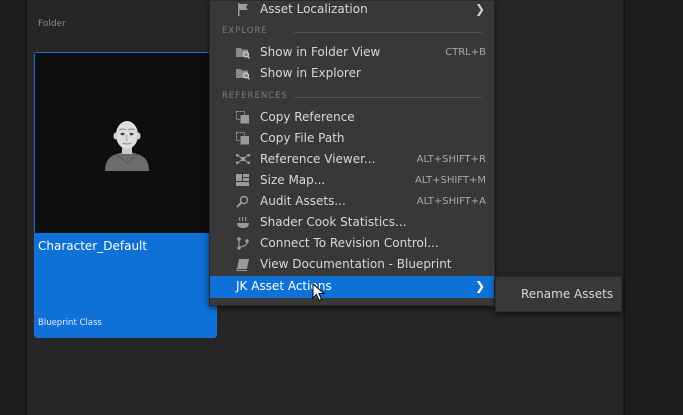  I want to click on menu-item-size-map: Size Map... ALT+SHIFT+M, so click(352, 180).